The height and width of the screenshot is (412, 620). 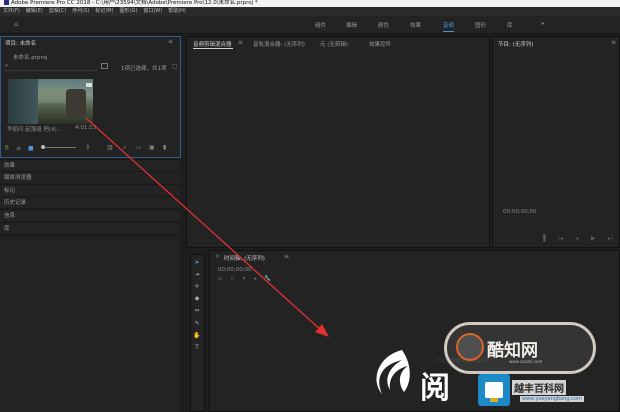 What do you see at coordinates (470, 347) in the screenshot?
I see `coozhi-logo-icon` at bounding box center [470, 347].